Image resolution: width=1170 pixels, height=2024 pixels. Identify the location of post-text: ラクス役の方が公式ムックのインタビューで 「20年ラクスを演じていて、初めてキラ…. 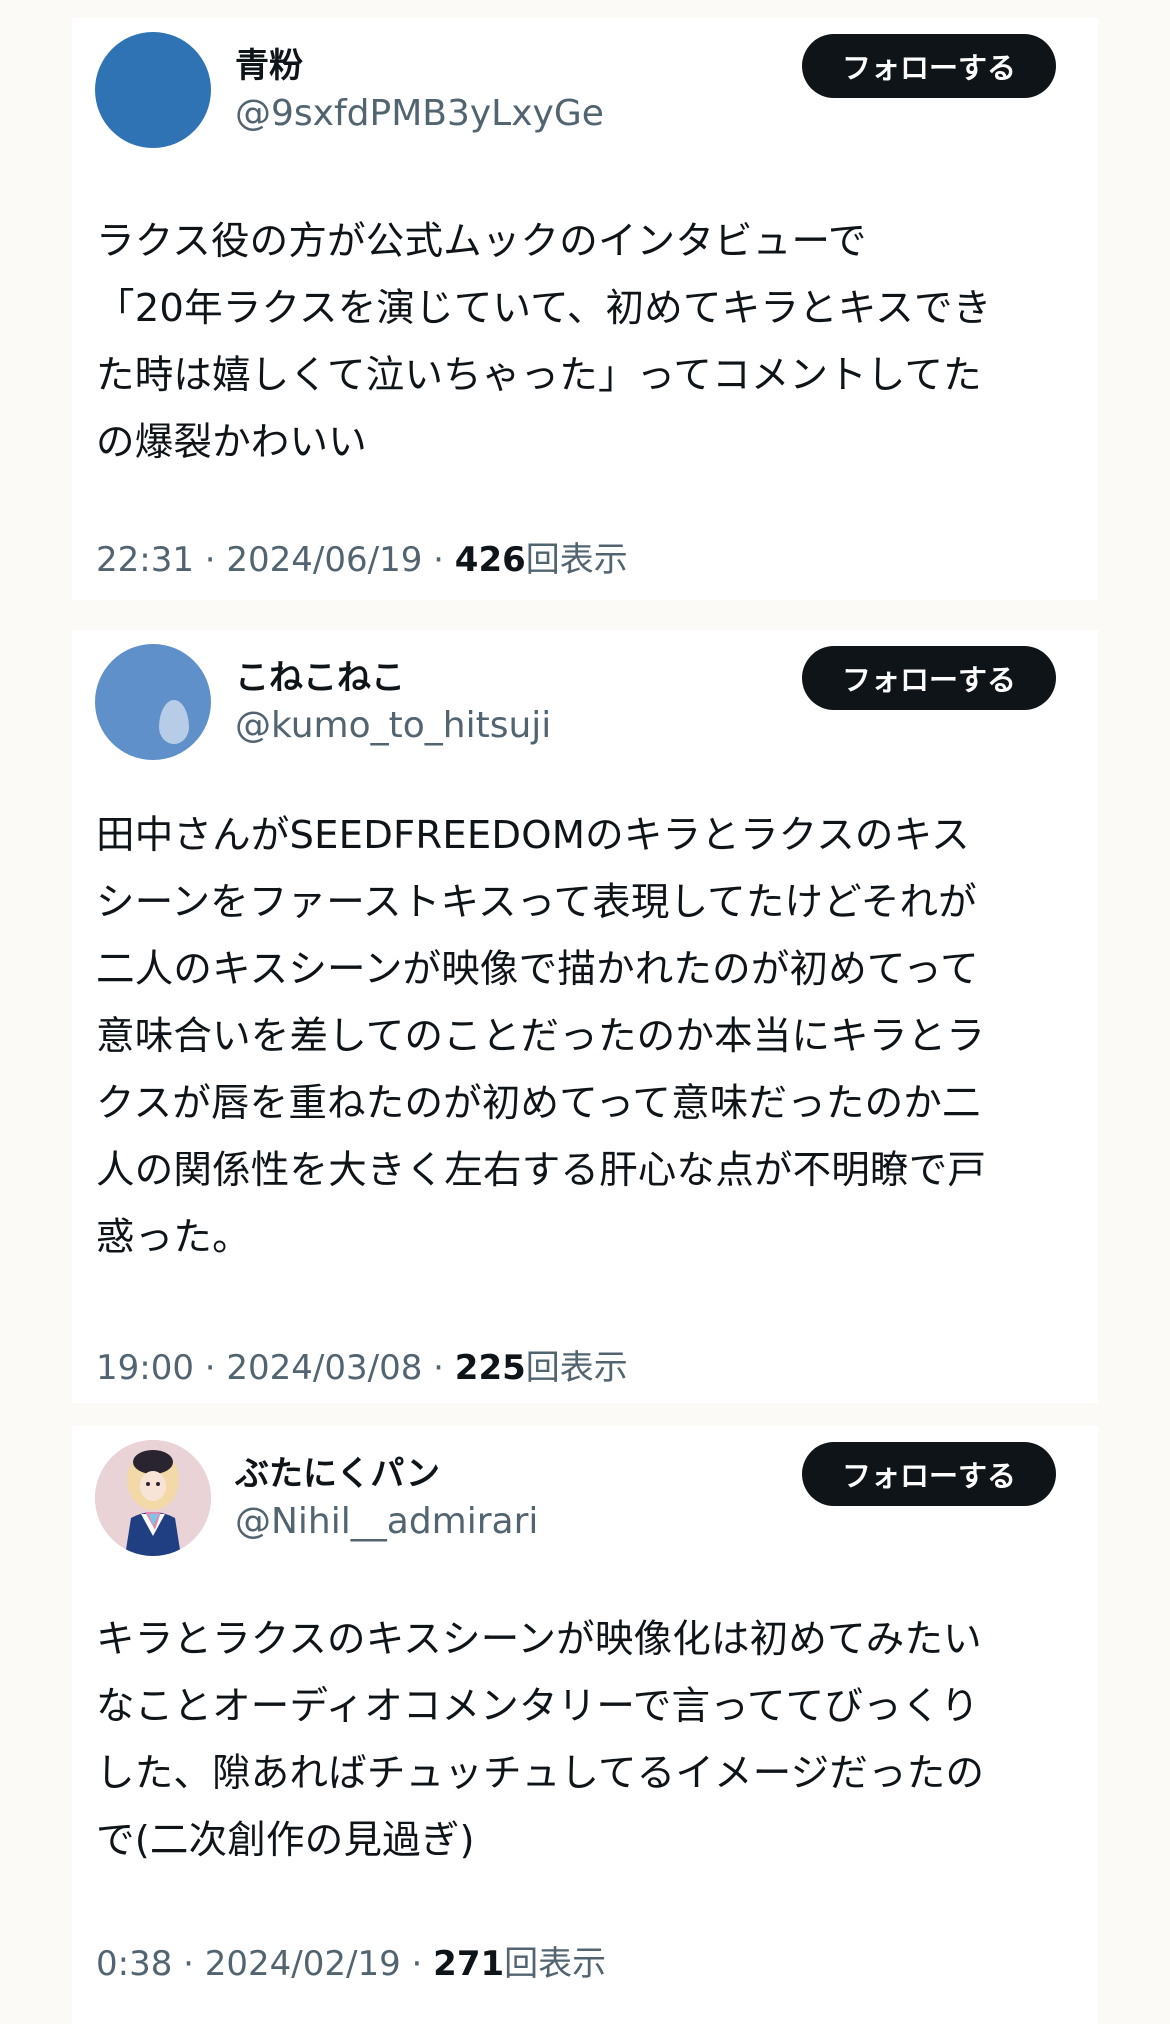
(544, 342).